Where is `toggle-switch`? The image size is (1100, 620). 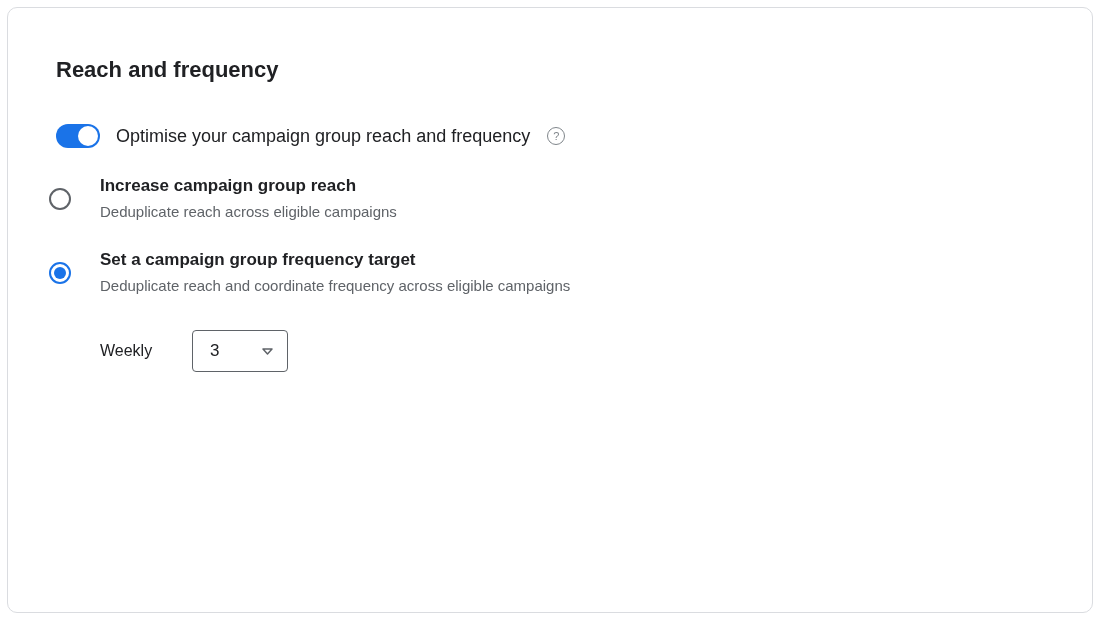
toggle-switch is located at coordinates (78, 136).